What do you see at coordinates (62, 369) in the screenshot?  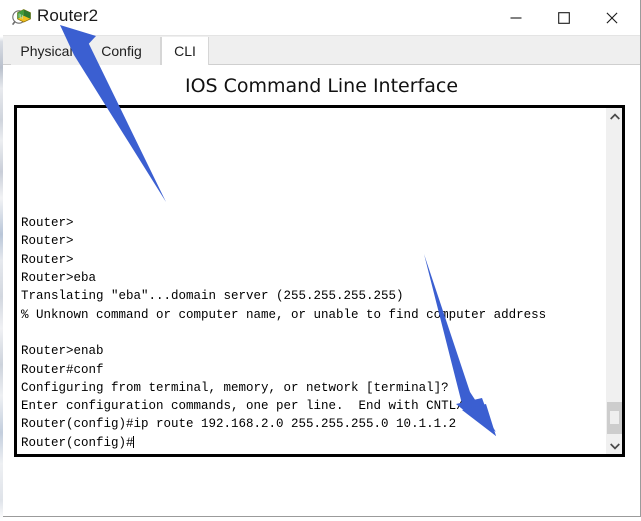 I see `terminal-line: Router#conf` at bounding box center [62, 369].